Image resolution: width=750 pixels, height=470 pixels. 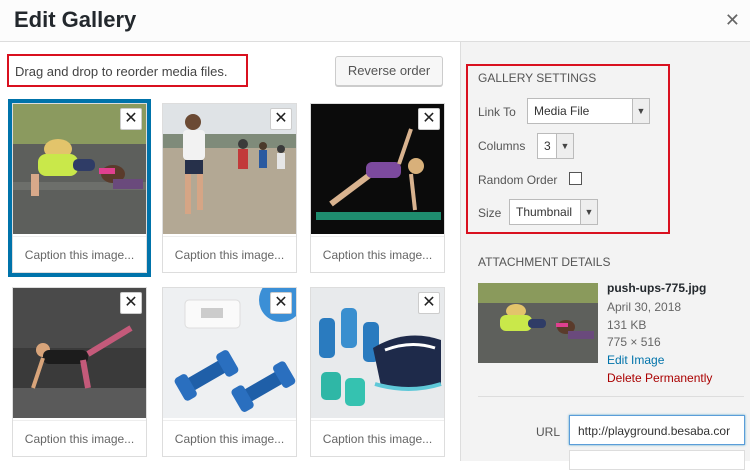 I want to click on attachment-date: April 30, 2018, so click(x=644, y=307).